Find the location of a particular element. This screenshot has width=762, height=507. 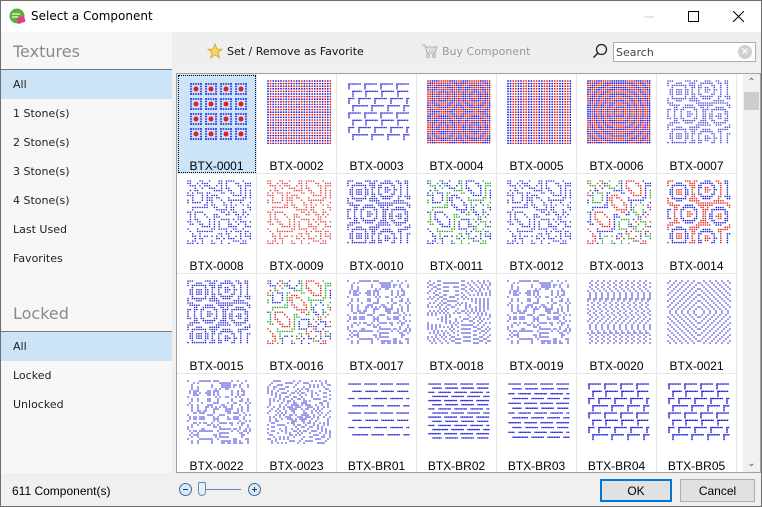

component-name: BTX-0007 is located at coordinates (696, 166).